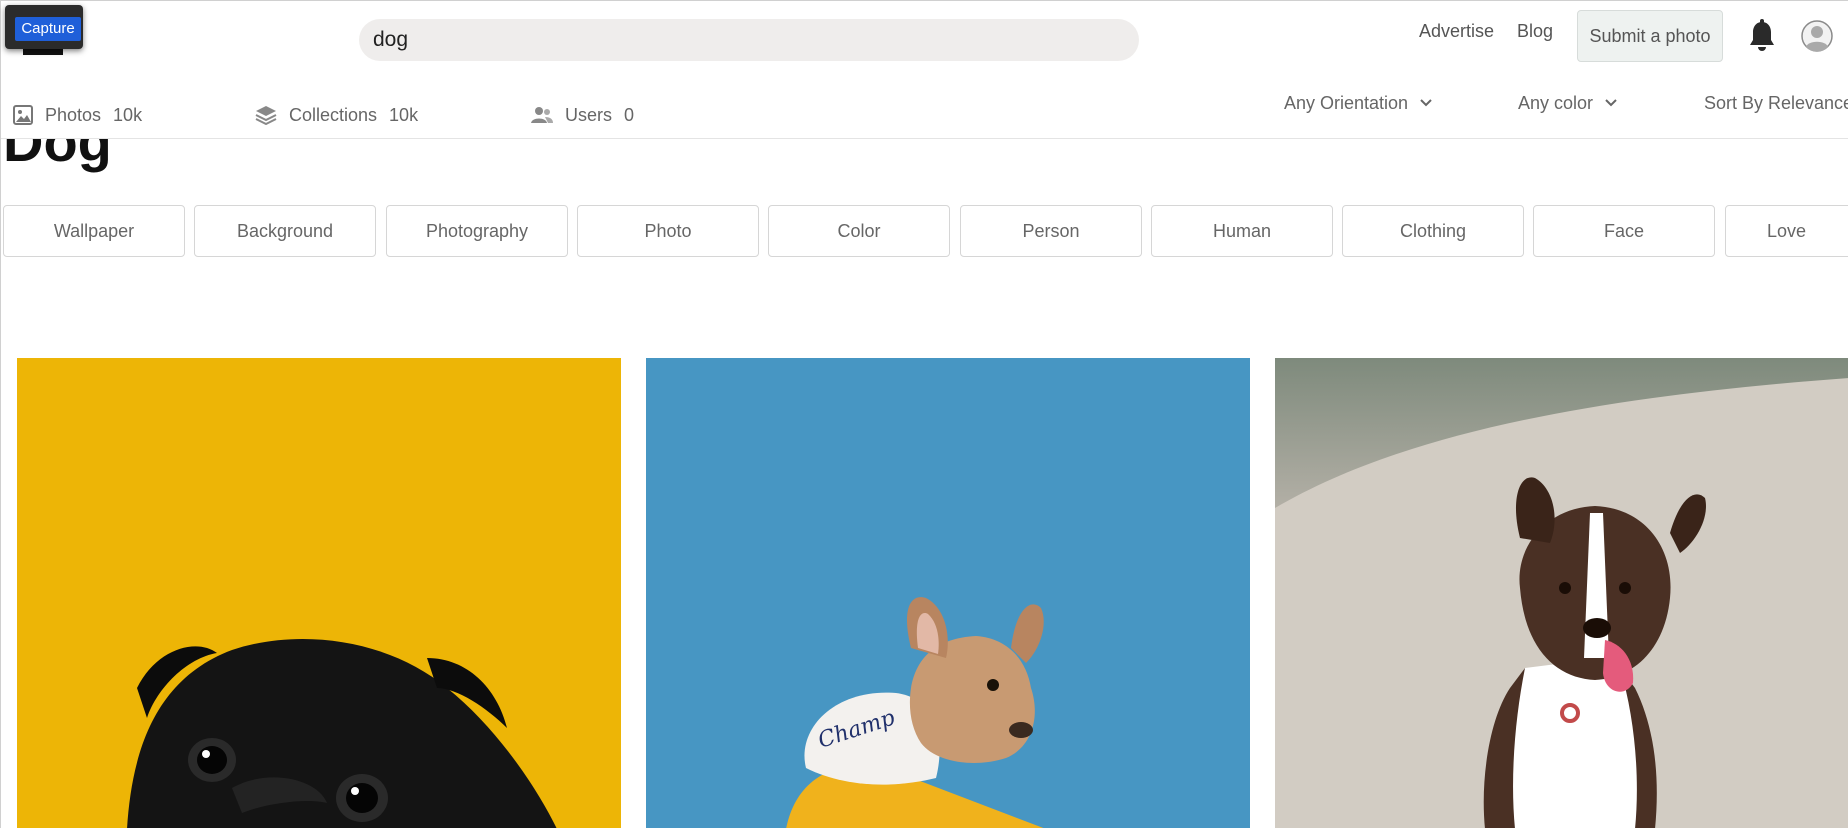  What do you see at coordinates (23, 115) in the screenshot?
I see `image-icon` at bounding box center [23, 115].